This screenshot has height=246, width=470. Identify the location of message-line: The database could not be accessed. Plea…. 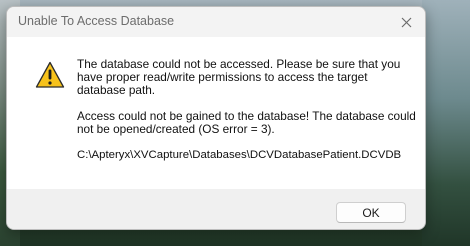
(239, 77).